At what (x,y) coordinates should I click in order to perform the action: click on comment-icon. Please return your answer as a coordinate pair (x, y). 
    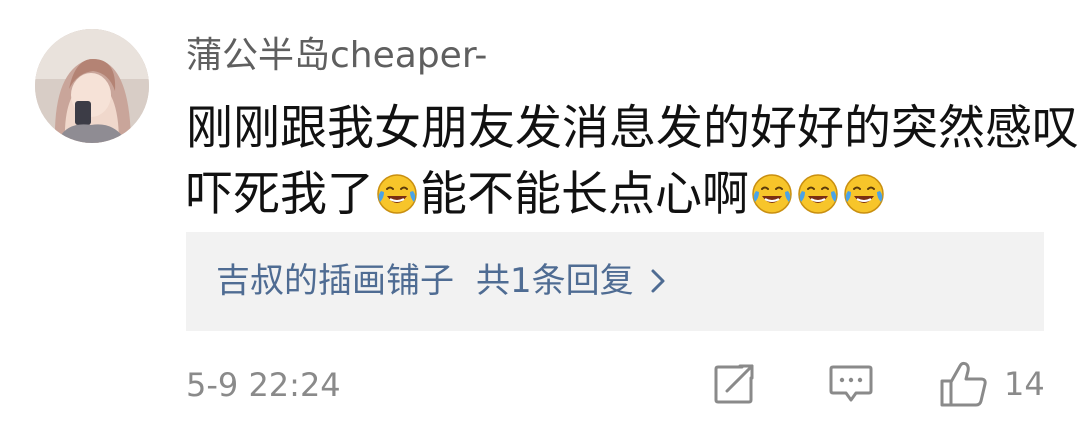
    Looking at the image, I should click on (851, 383).